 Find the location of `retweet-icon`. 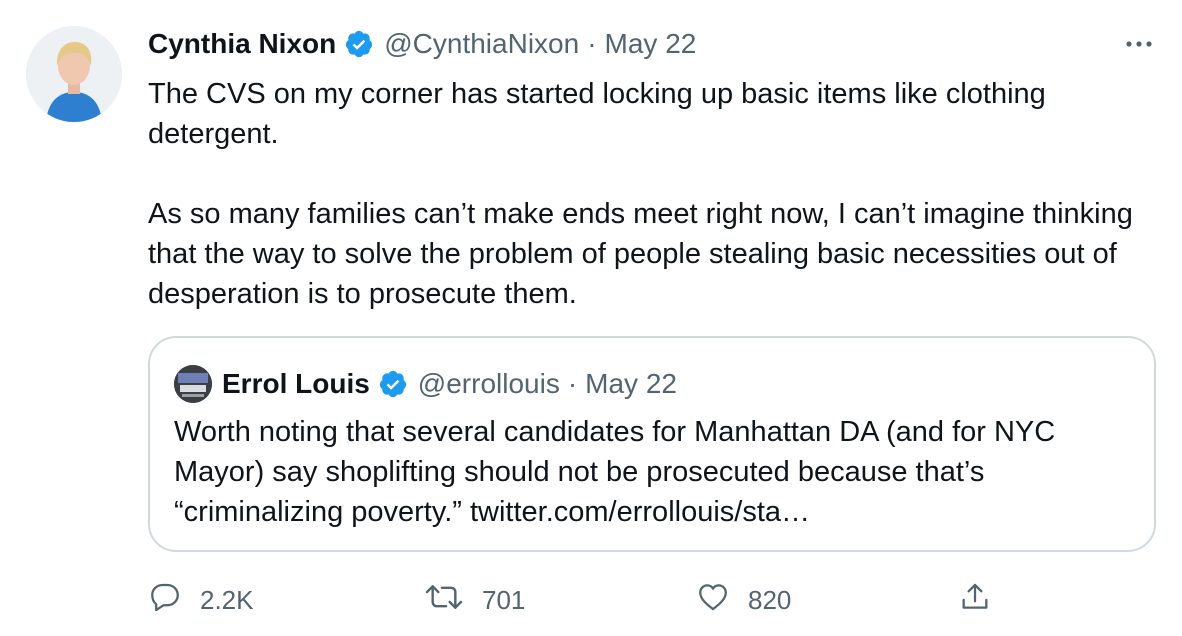

retweet-icon is located at coordinates (453, 600).